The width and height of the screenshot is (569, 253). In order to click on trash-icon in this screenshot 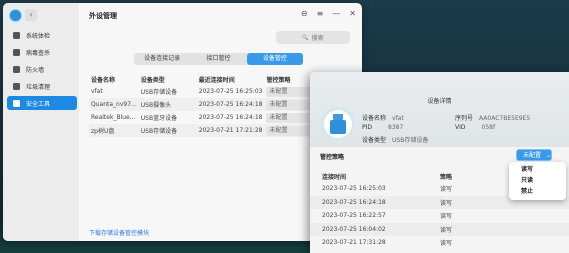, I will do `click(16, 86)`.